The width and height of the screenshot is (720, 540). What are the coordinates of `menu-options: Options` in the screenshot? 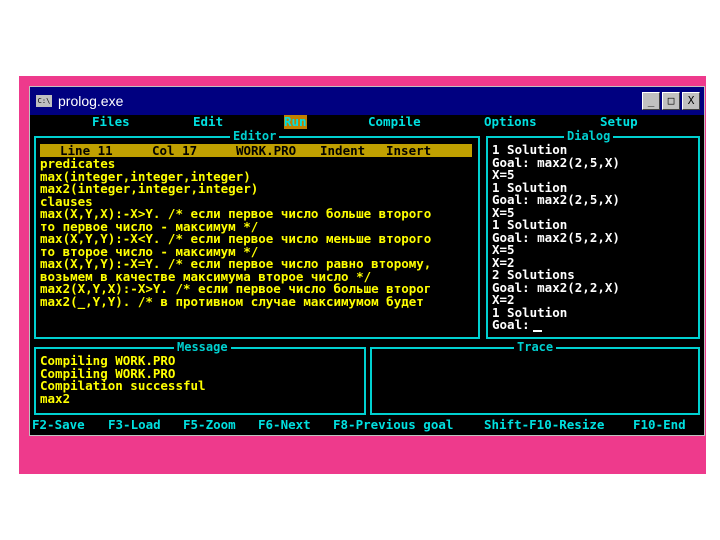 It's located at (510, 122).